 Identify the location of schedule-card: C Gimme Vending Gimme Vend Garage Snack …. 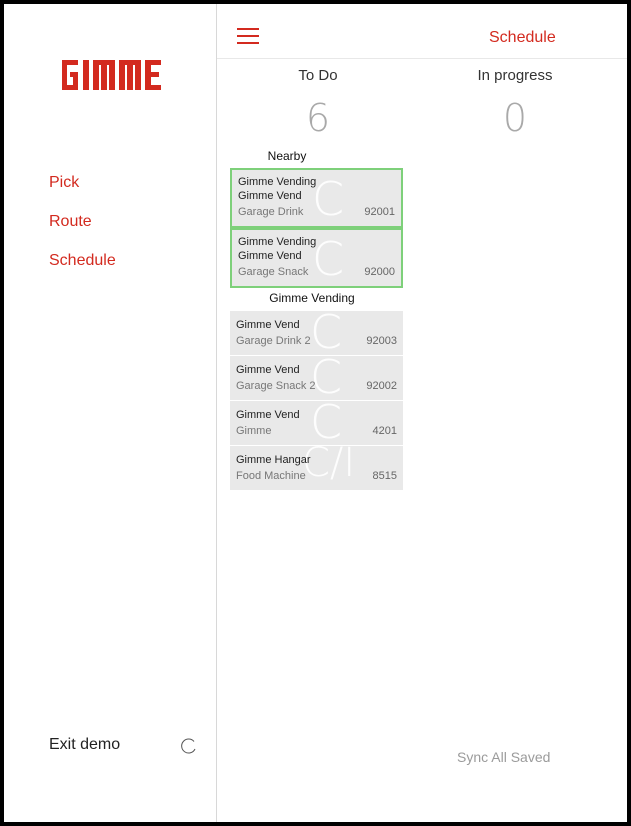
(316, 258).